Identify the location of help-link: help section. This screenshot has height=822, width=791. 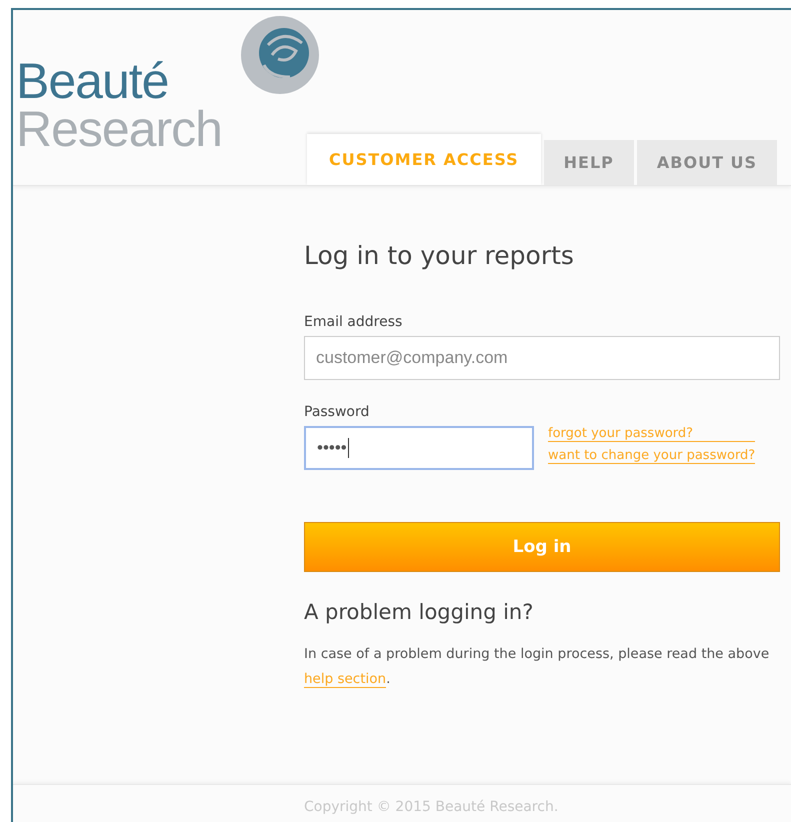
(345, 679).